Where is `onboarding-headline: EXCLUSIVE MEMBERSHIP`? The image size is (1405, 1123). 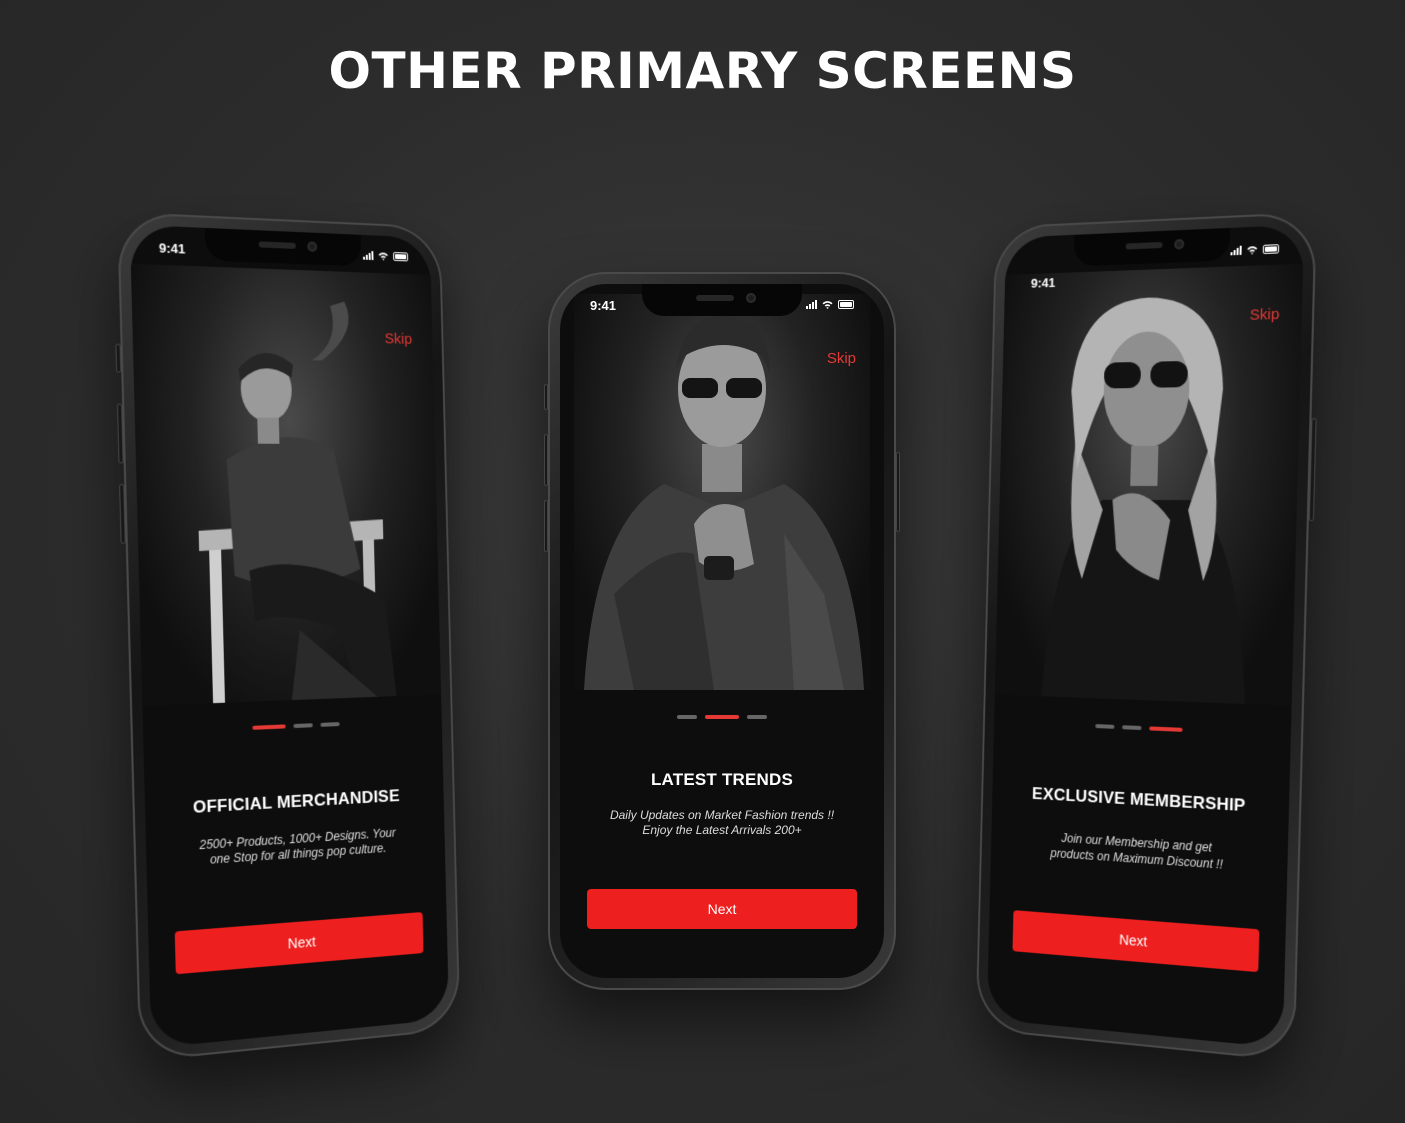
onboarding-headline: EXCLUSIVE MEMBERSHIP is located at coordinates (1138, 800).